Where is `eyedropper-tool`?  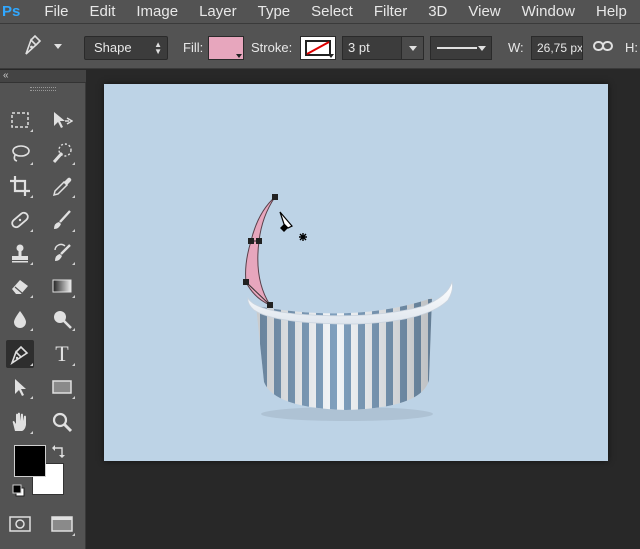
eyedropper-tool is located at coordinates (62, 186).